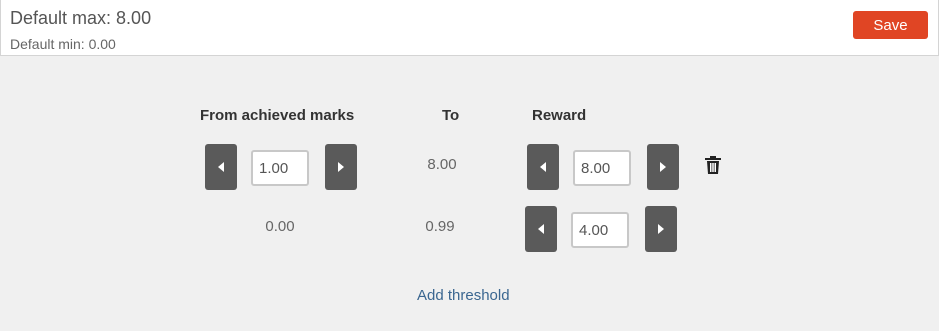 This screenshot has width=939, height=331. What do you see at coordinates (442, 164) in the screenshot?
I see `to-value: 8.00` at bounding box center [442, 164].